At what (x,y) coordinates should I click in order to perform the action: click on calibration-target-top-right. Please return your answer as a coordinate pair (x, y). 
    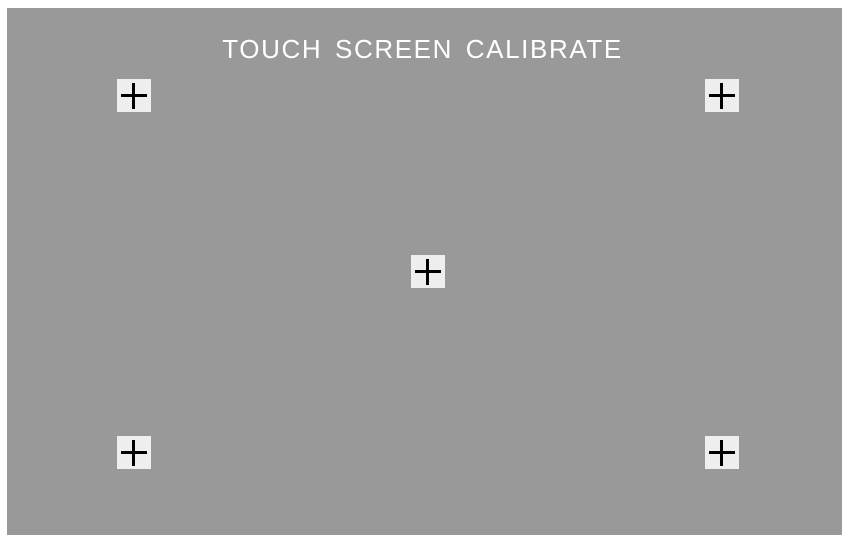
    Looking at the image, I should click on (722, 95).